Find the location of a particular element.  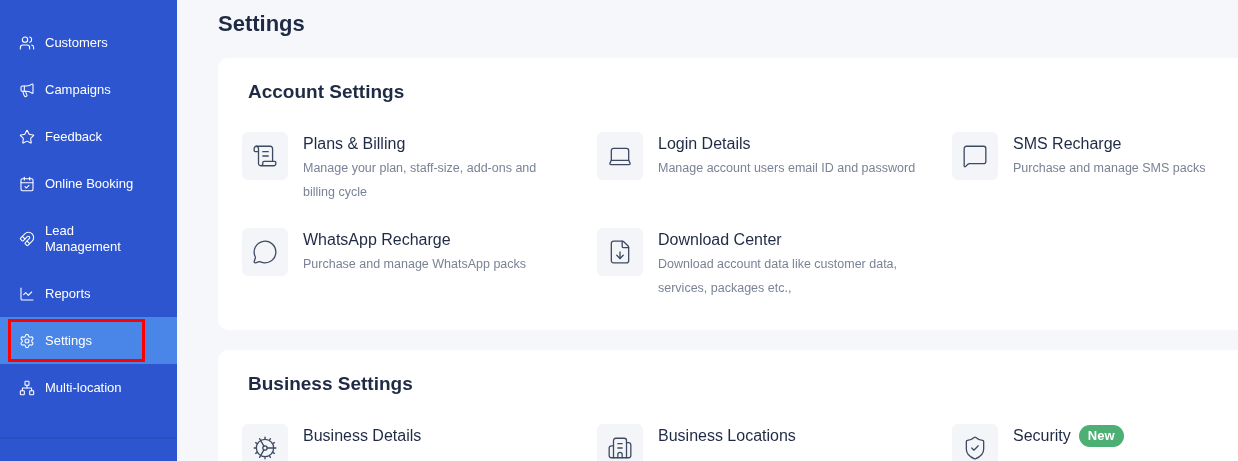

sidebar-label: Campaigns is located at coordinates (78, 89).